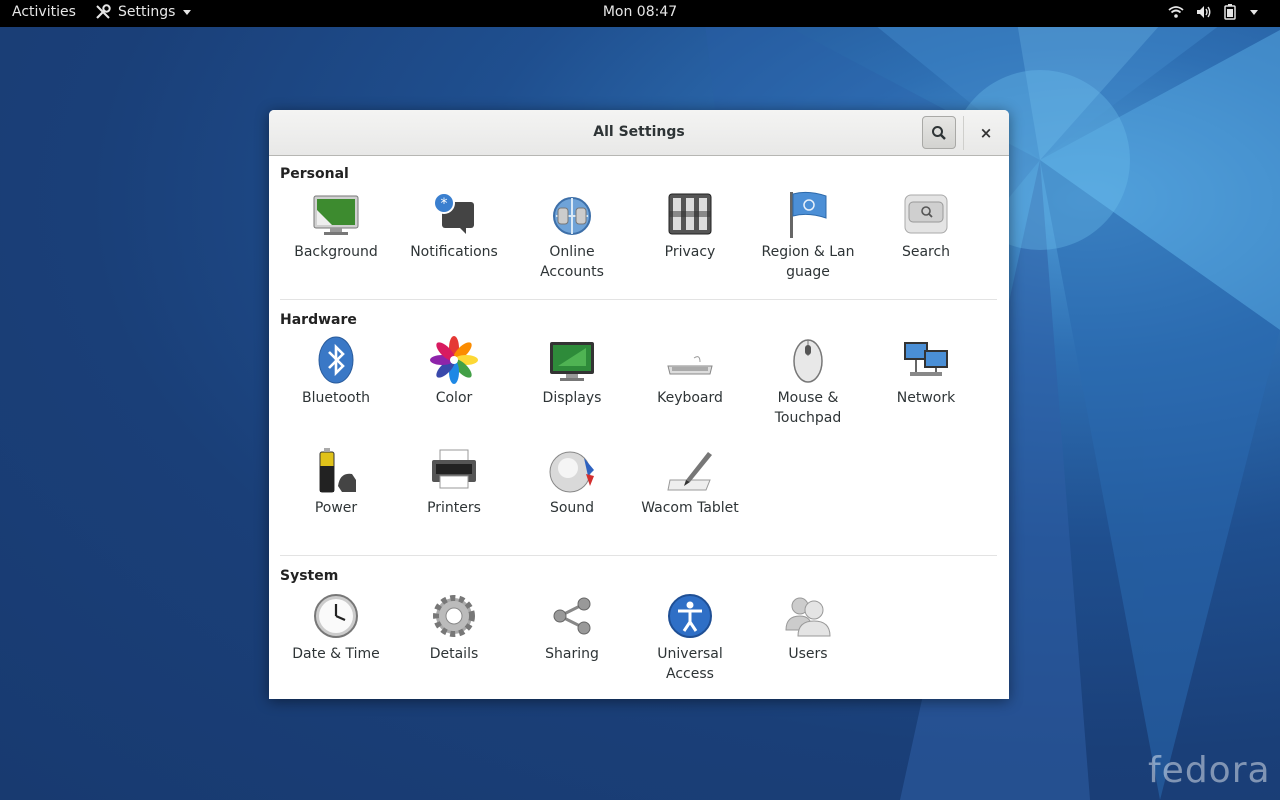 This screenshot has height=800, width=1280. I want to click on panel-printers: Printers, so click(454, 482).